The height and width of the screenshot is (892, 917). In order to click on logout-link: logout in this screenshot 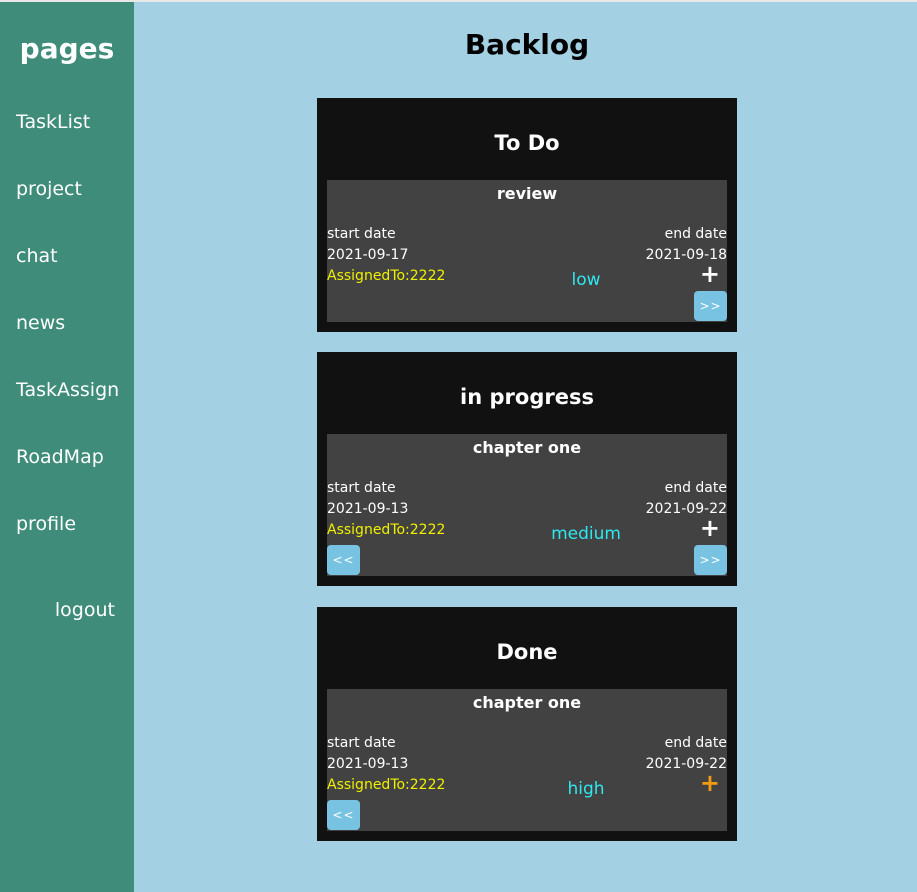, I will do `click(85, 610)`.